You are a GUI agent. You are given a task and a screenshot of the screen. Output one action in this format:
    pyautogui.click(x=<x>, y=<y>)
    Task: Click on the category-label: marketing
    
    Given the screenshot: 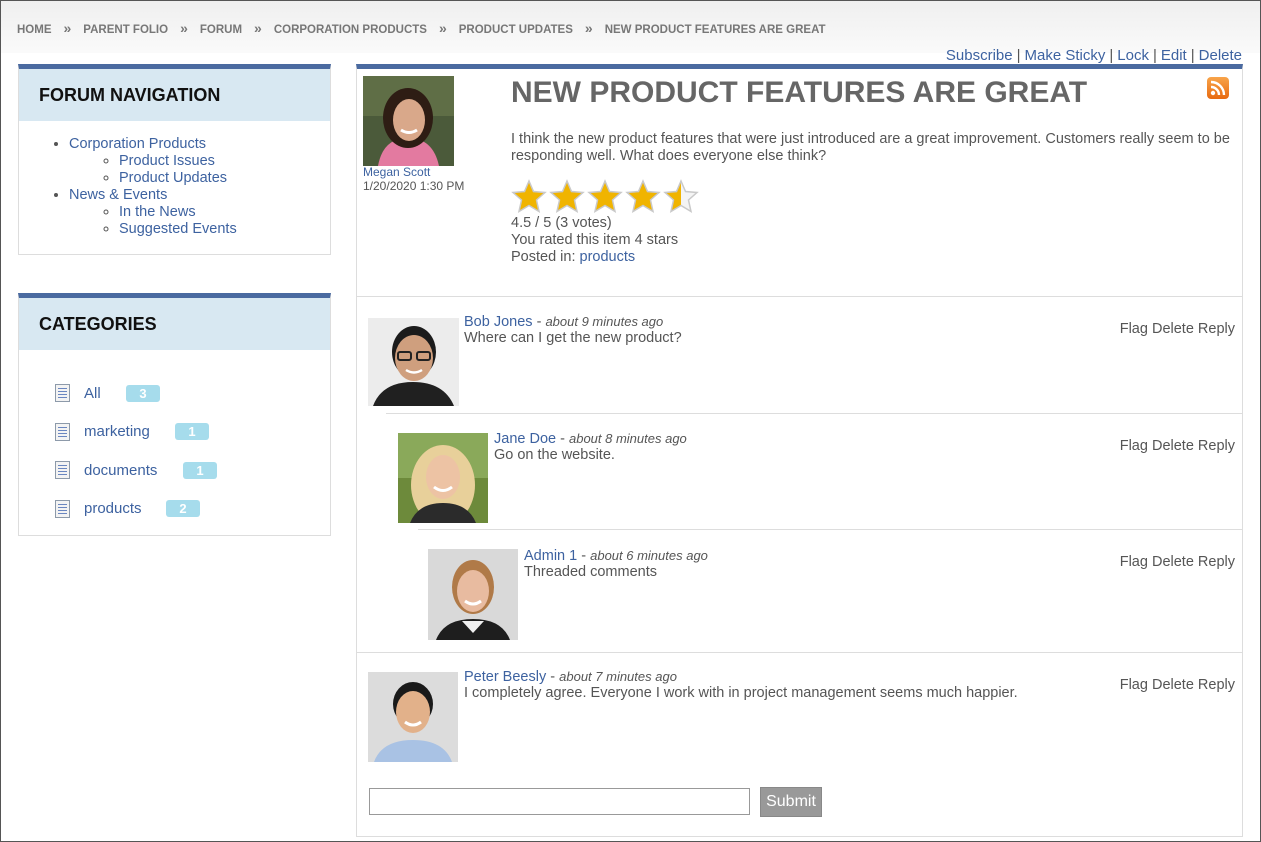 What is the action you would take?
    pyautogui.click(x=129, y=431)
    